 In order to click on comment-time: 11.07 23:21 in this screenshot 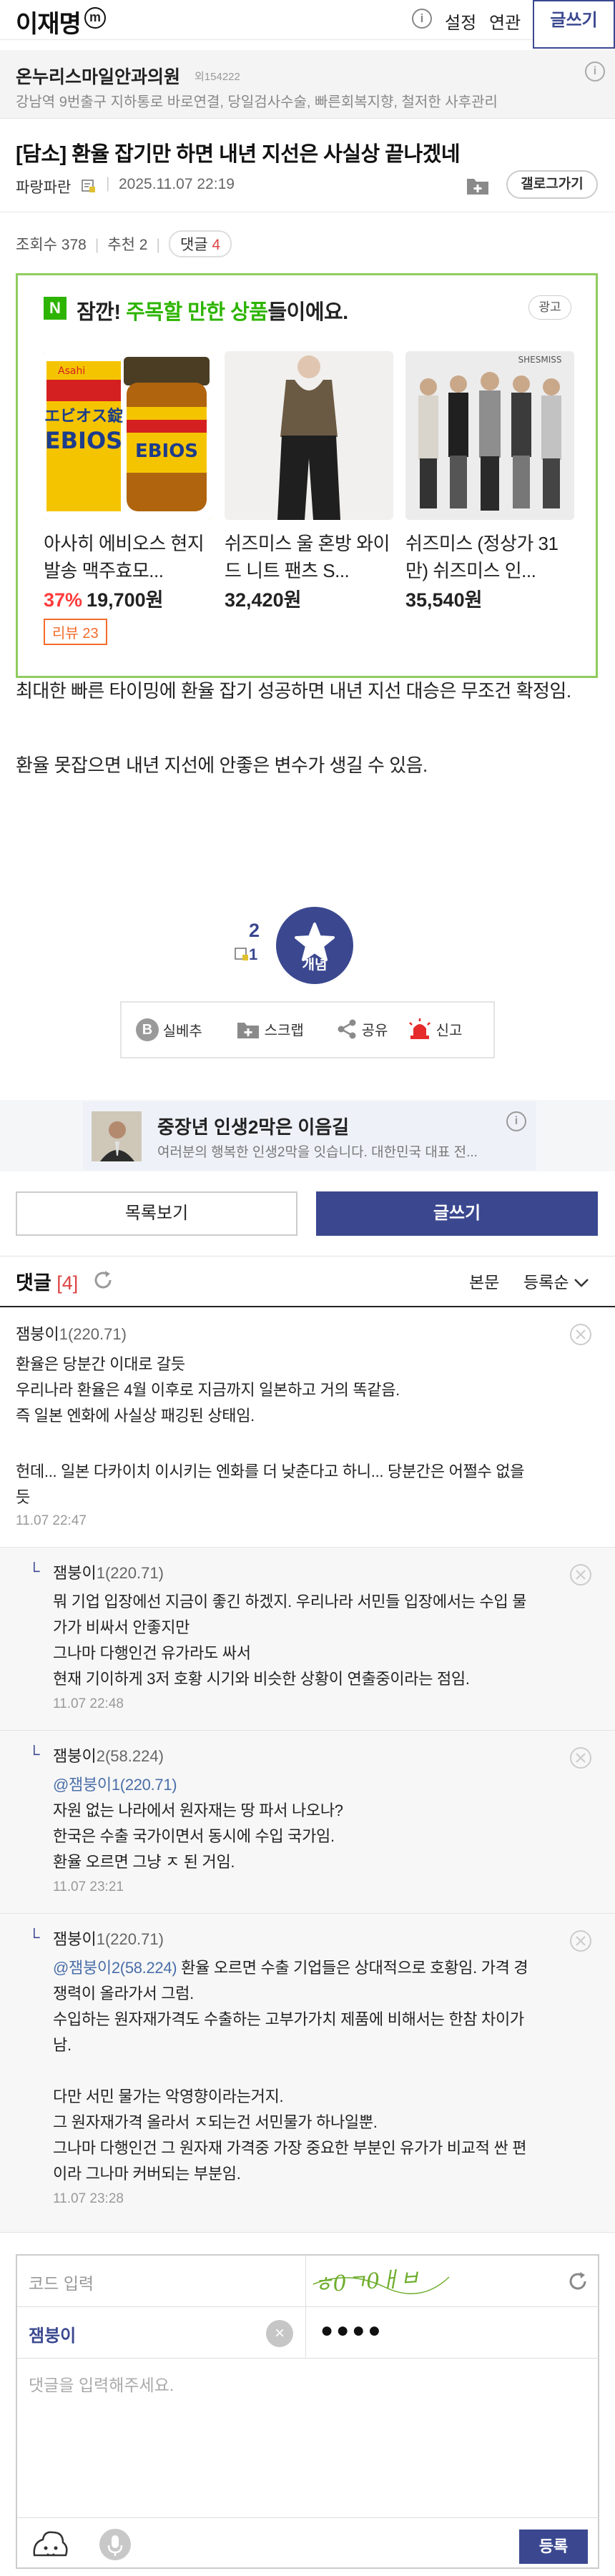, I will do `click(89, 1887)`.